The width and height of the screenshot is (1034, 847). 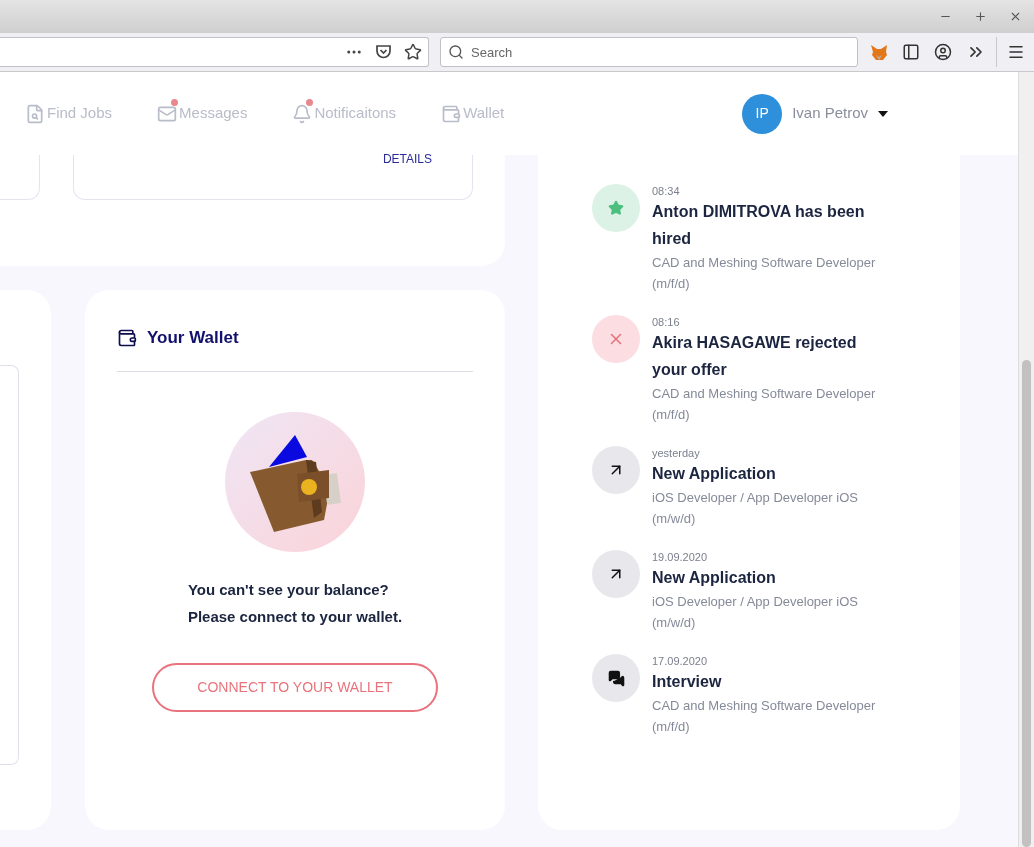 I want to click on bell-icon, so click(x=302, y=113).